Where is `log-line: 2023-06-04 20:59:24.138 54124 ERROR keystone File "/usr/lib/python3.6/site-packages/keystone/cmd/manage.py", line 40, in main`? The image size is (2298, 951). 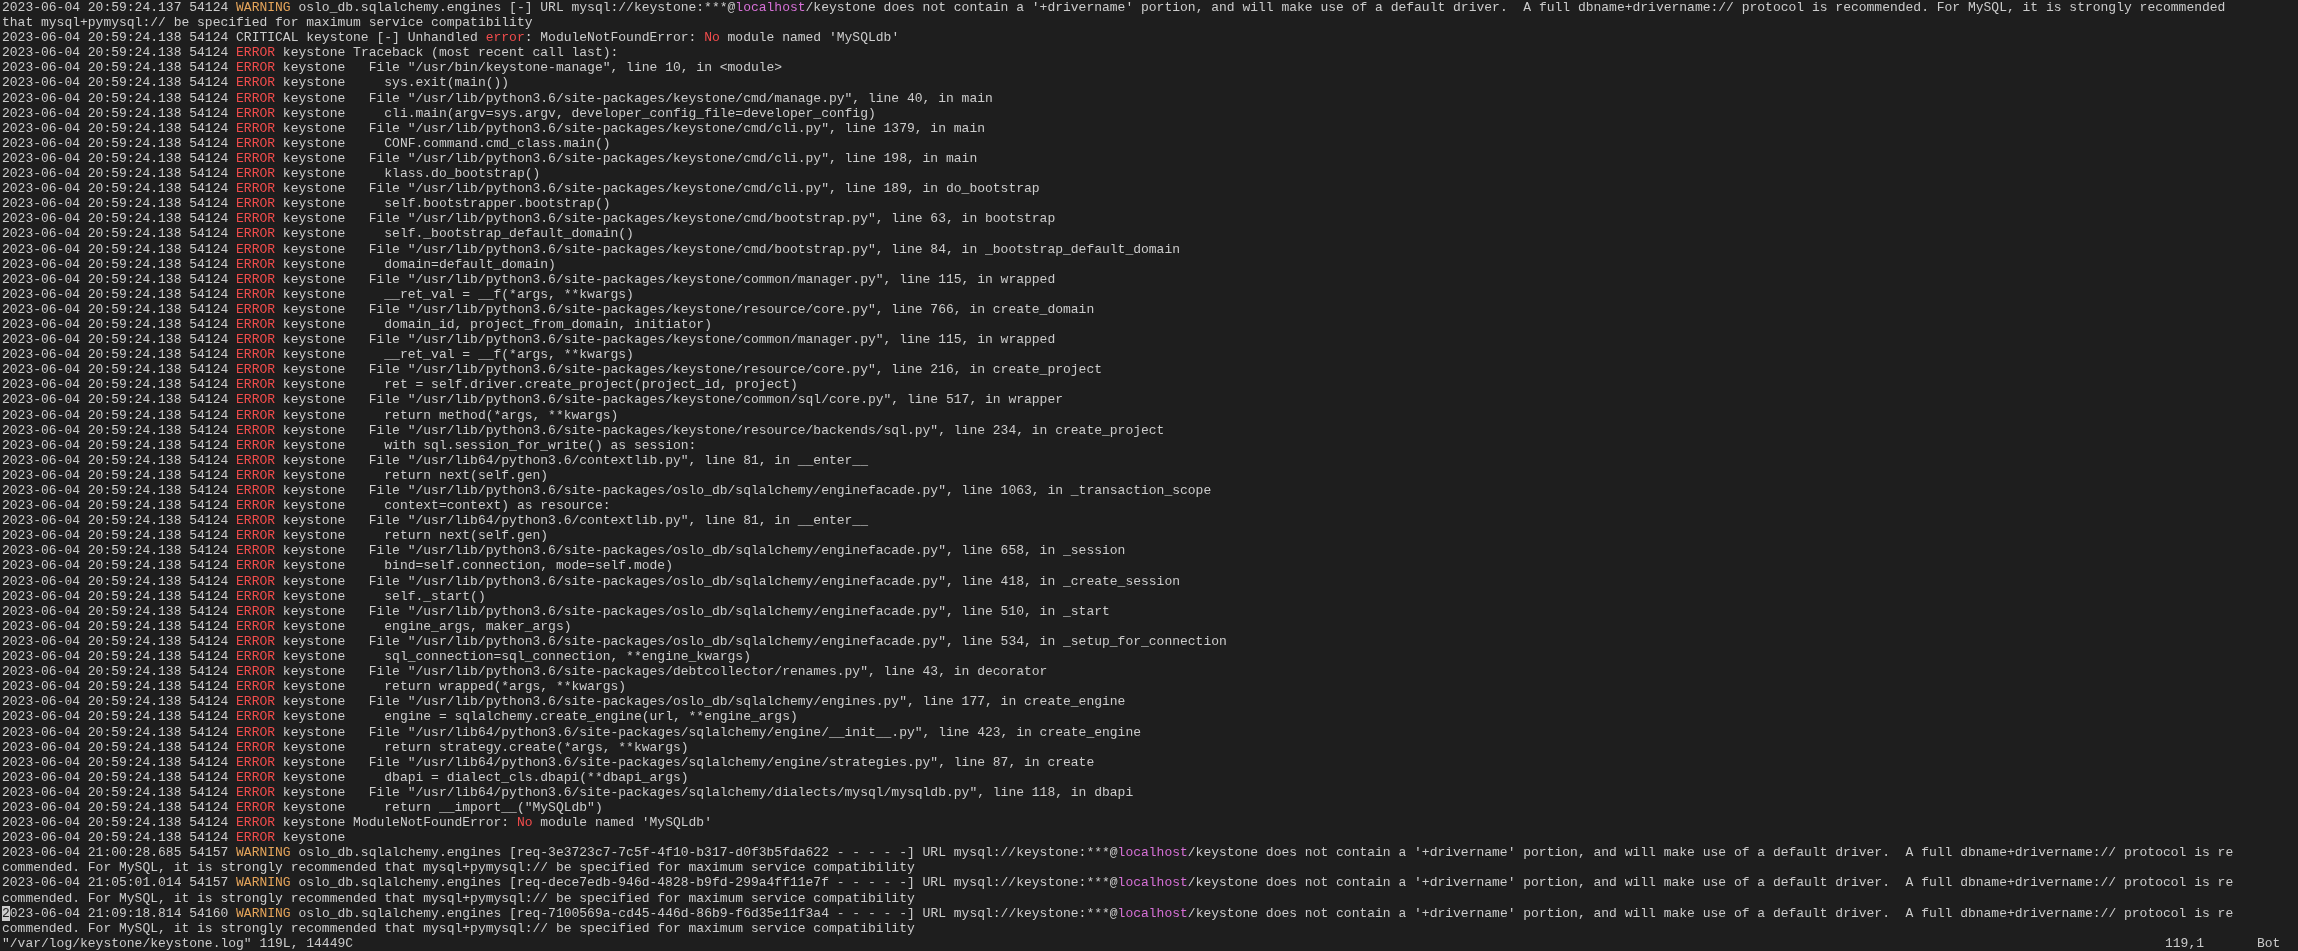
log-line: 2023-06-04 20:59:24.138 54124 ERROR keystone File "/usr/lib/python3.6/site-packages/keystone/cmd/manage.py", line 40, in main is located at coordinates (497, 98).